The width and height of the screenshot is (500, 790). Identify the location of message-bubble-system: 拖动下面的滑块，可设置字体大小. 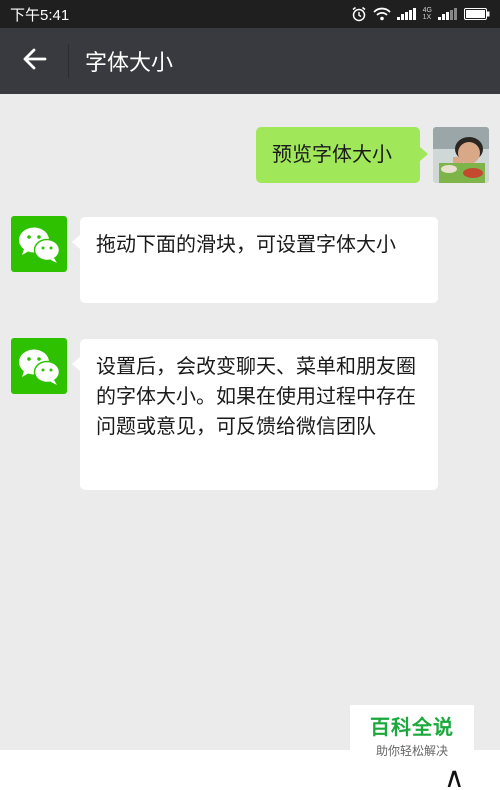
(255, 260).